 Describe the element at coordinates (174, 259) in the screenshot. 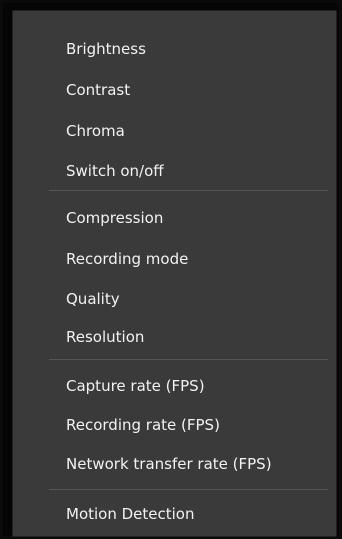

I see `menu-item-recording-mode: Recording mode` at that location.